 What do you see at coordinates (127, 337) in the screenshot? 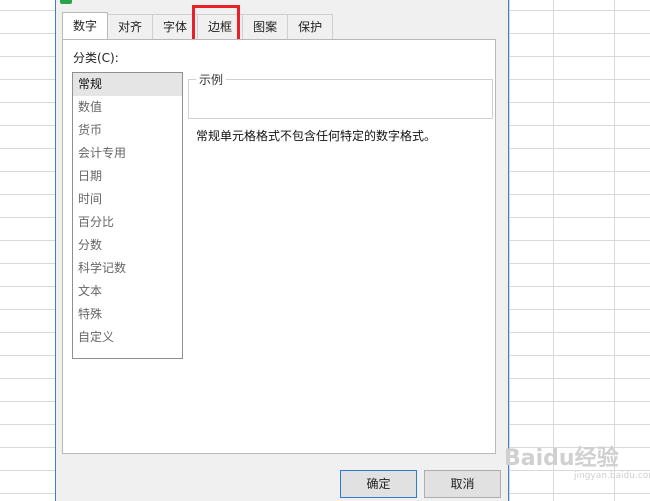
I see `category-item-custom: 自定义` at bounding box center [127, 337].